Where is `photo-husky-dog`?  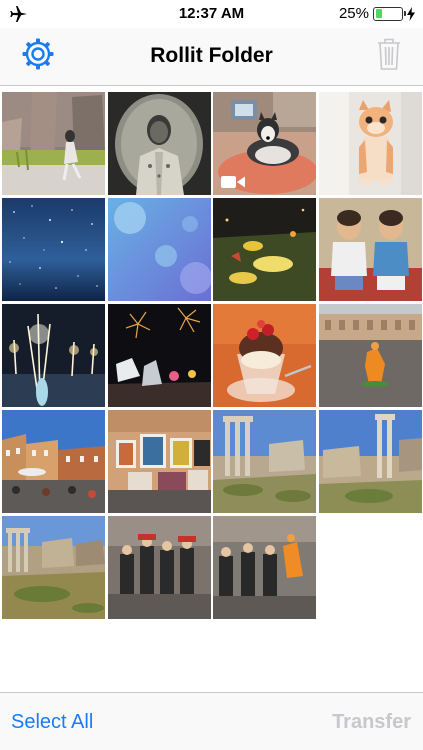 photo-husky-dog is located at coordinates (264, 143).